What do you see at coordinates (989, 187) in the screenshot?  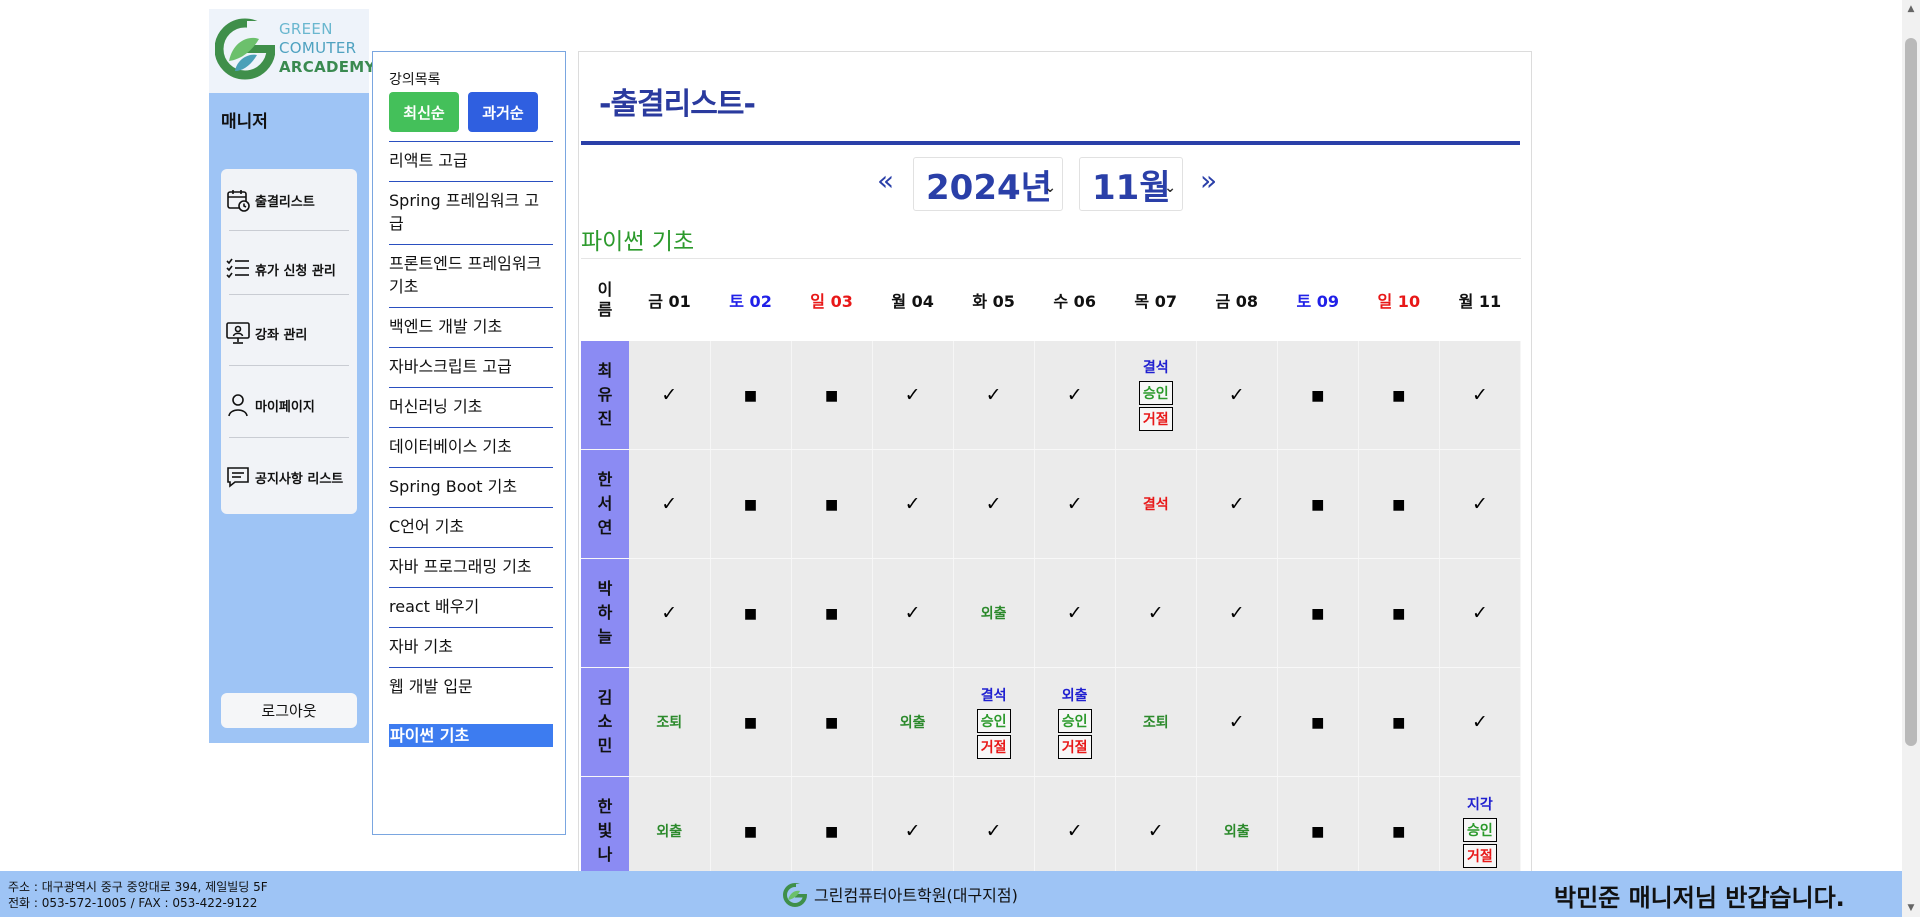 I see `year-select-value: 2024년` at bounding box center [989, 187].